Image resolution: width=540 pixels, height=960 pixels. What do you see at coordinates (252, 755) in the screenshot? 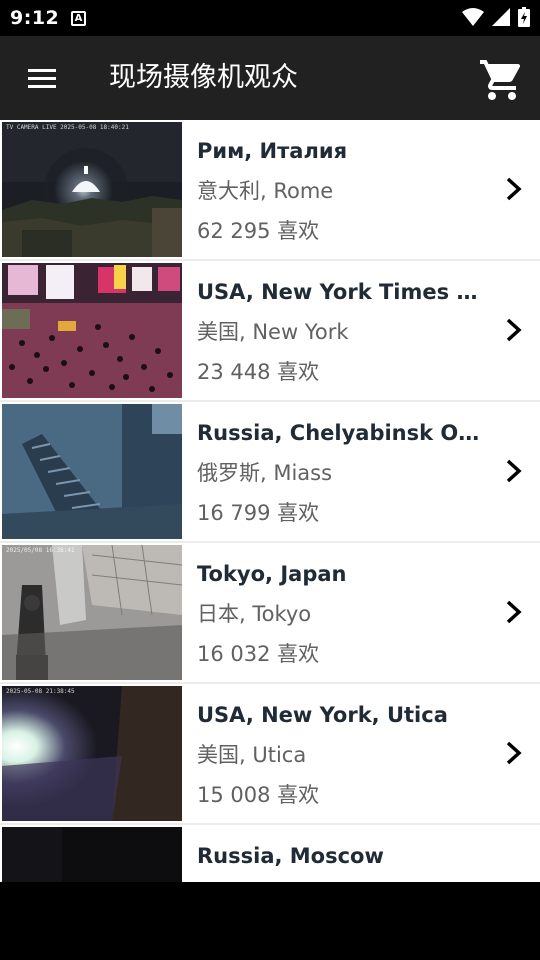
I see `camera-location: 美国, Utica` at bounding box center [252, 755].